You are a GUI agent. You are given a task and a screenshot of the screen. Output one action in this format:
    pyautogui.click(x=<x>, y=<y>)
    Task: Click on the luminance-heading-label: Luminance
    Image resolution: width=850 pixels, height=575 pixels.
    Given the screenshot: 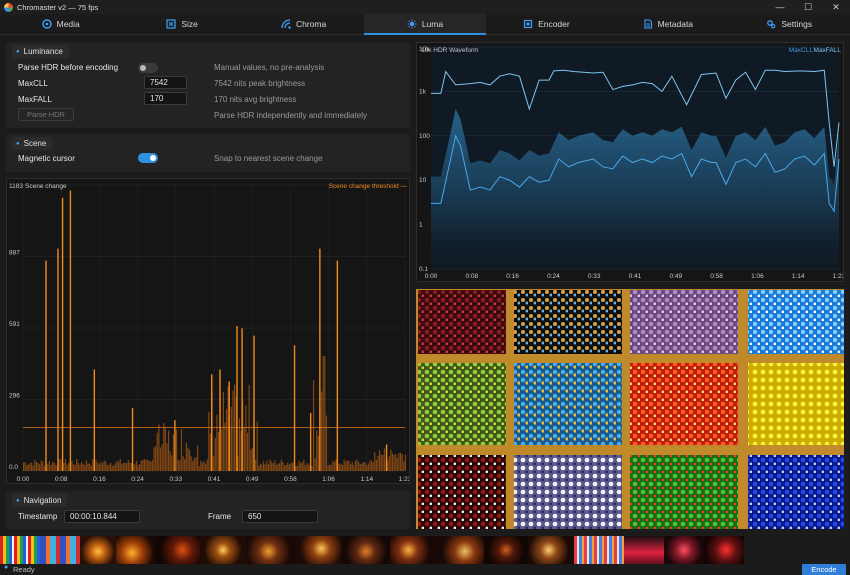 What is the action you would take?
    pyautogui.click(x=43, y=51)
    